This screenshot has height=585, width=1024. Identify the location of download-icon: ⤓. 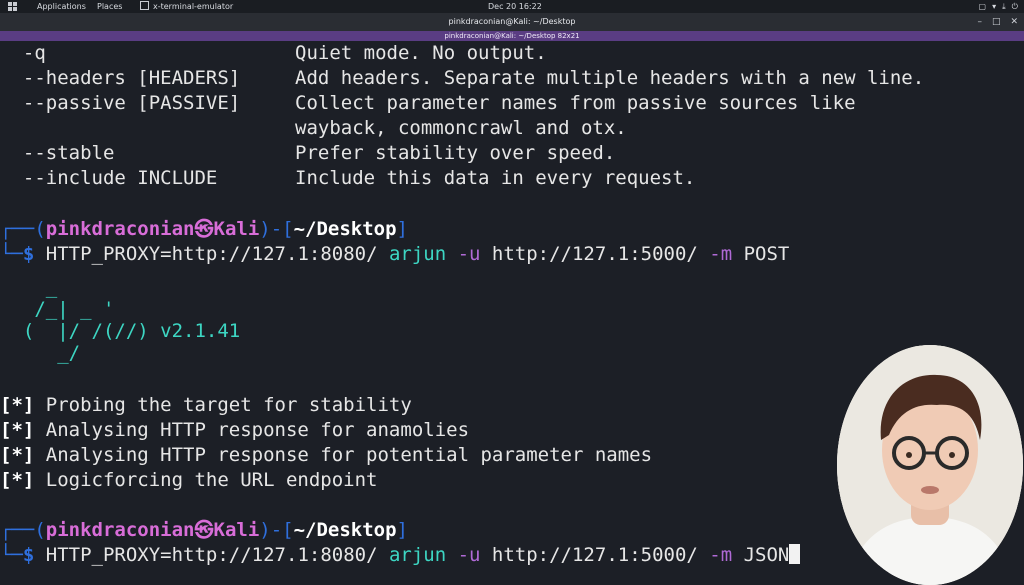
(1004, 6).